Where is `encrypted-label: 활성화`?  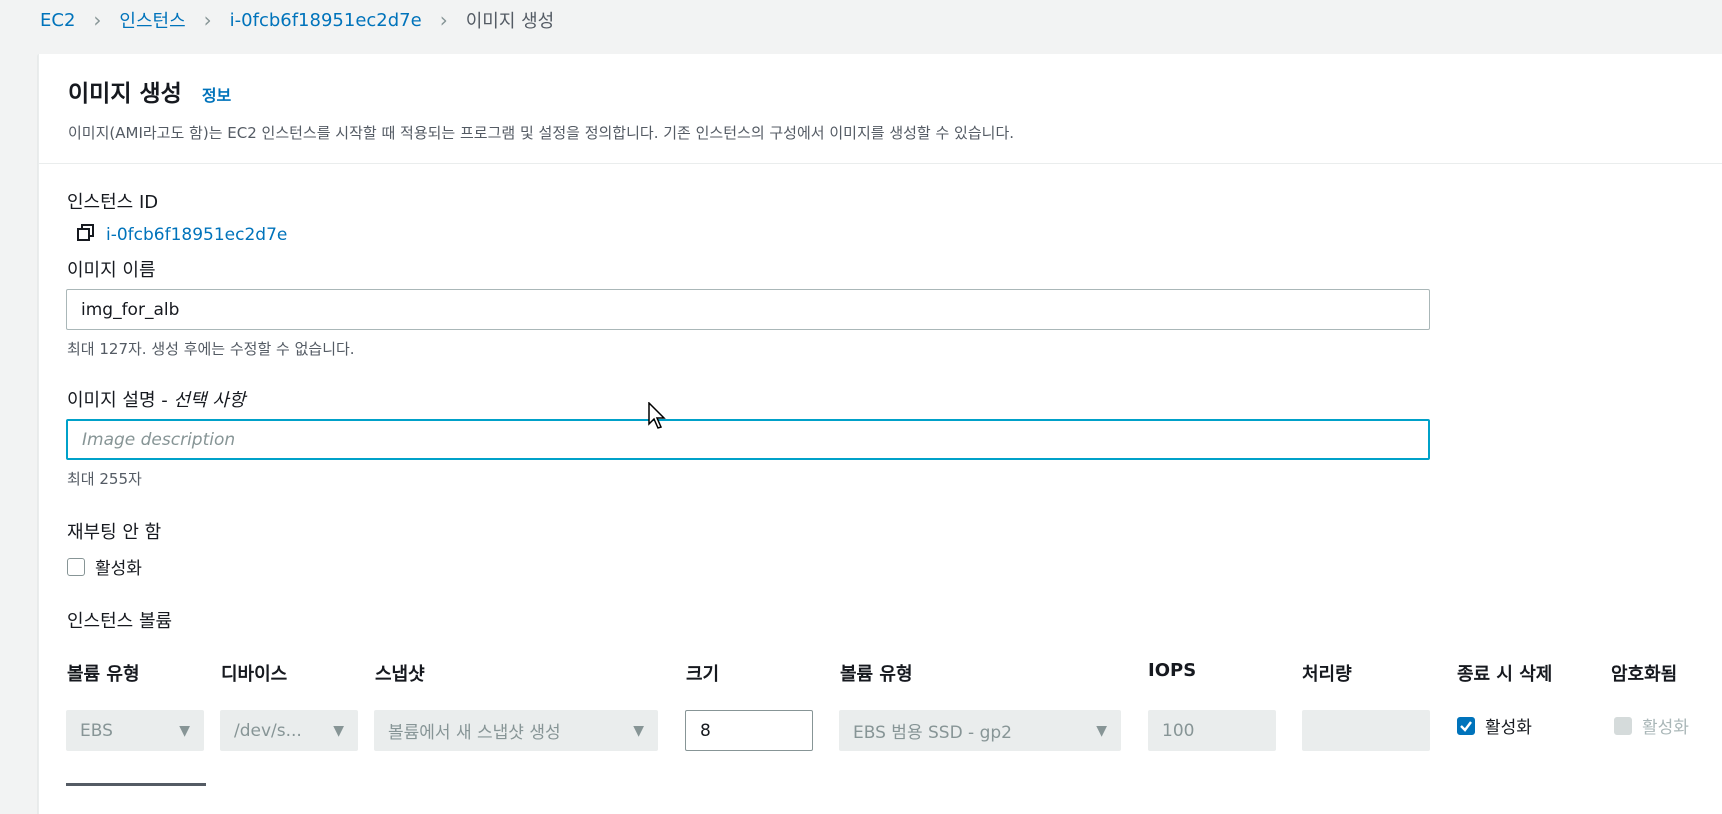
encrypted-label: 활성화 is located at coordinates (1665, 728).